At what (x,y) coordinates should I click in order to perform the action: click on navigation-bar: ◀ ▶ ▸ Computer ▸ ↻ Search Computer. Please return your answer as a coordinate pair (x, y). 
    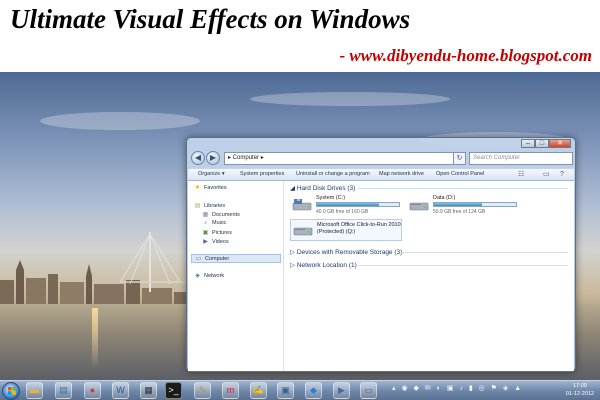
    Looking at the image, I should click on (382, 159).